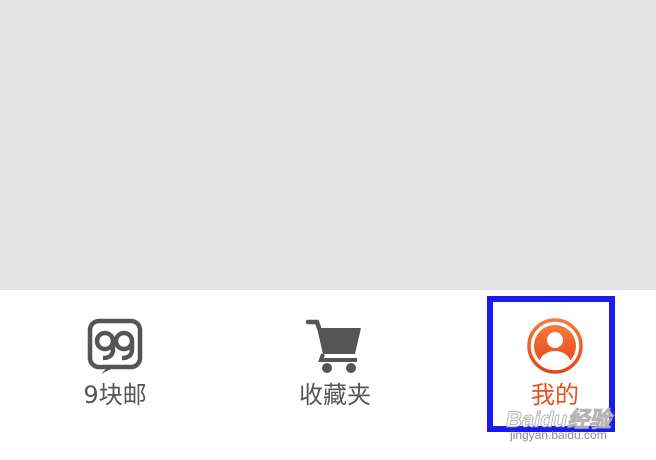 This screenshot has width=656, height=460. What do you see at coordinates (555, 346) in the screenshot?
I see `user-profile-icon` at bounding box center [555, 346].